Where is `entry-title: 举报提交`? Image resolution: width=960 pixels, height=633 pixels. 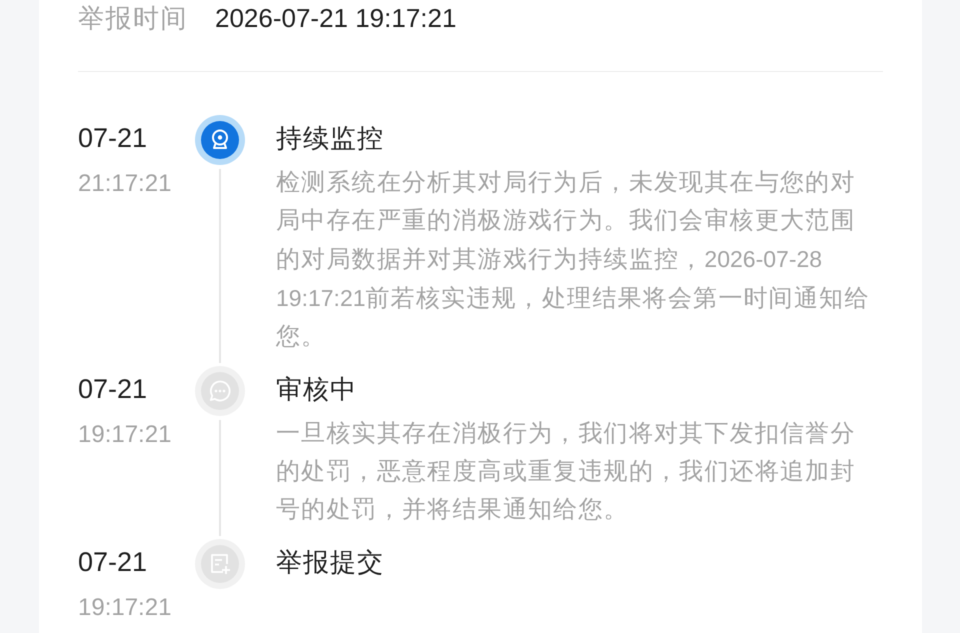 entry-title: 举报提交 is located at coordinates (330, 562).